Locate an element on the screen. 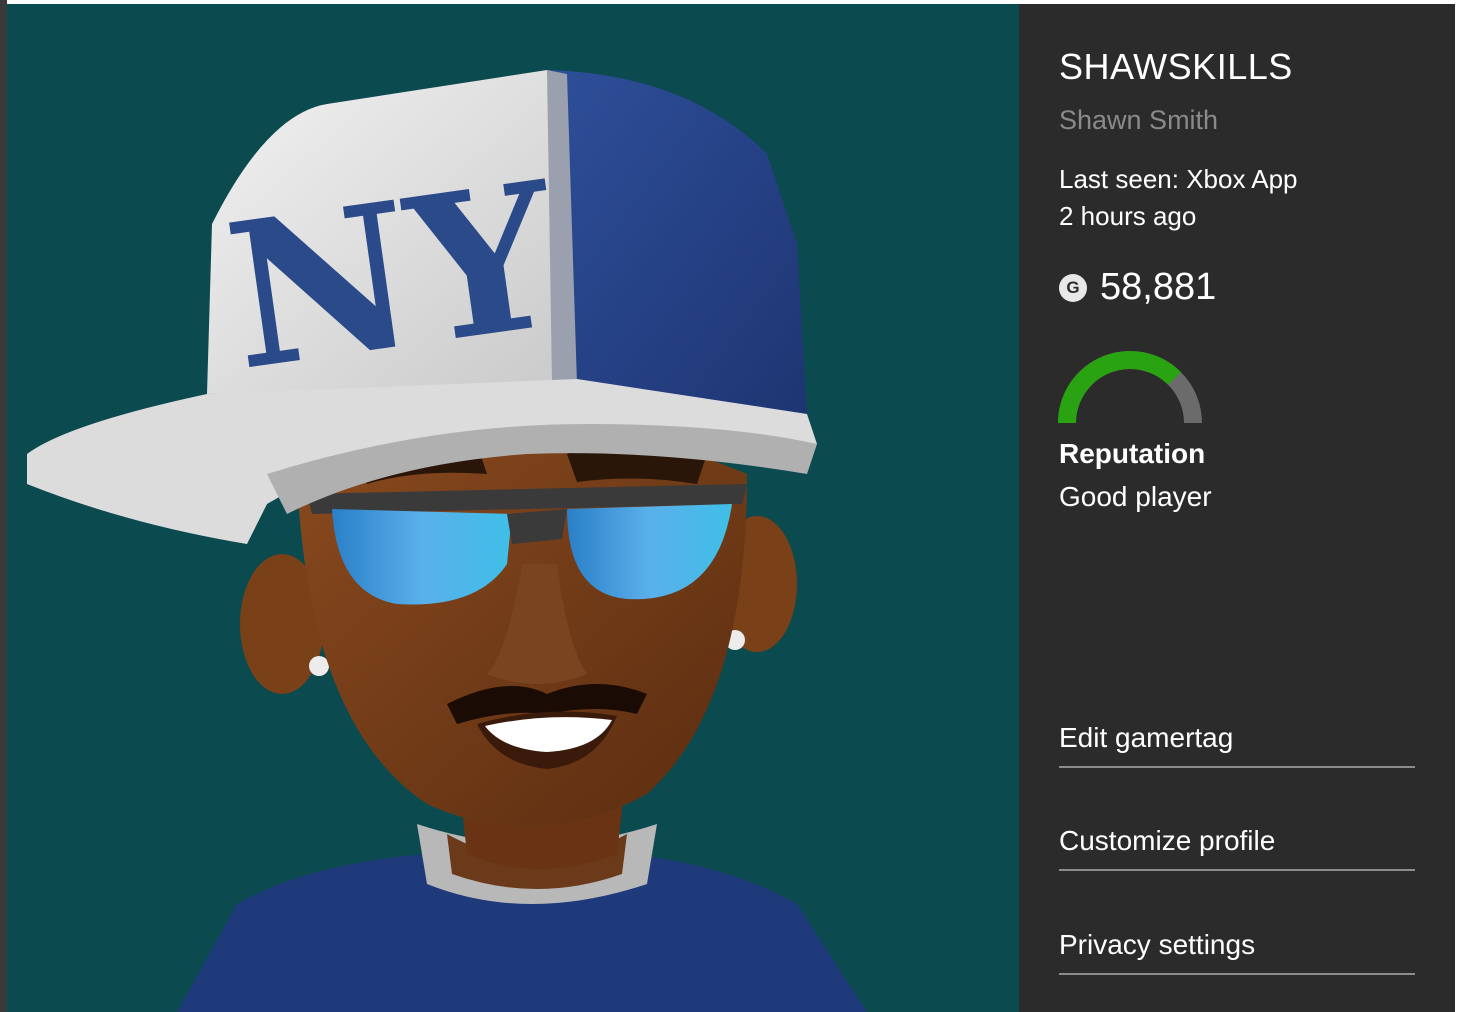 This screenshot has width=1461, height=1012. gamertag: SHAWSKILLS is located at coordinates (1176, 66).